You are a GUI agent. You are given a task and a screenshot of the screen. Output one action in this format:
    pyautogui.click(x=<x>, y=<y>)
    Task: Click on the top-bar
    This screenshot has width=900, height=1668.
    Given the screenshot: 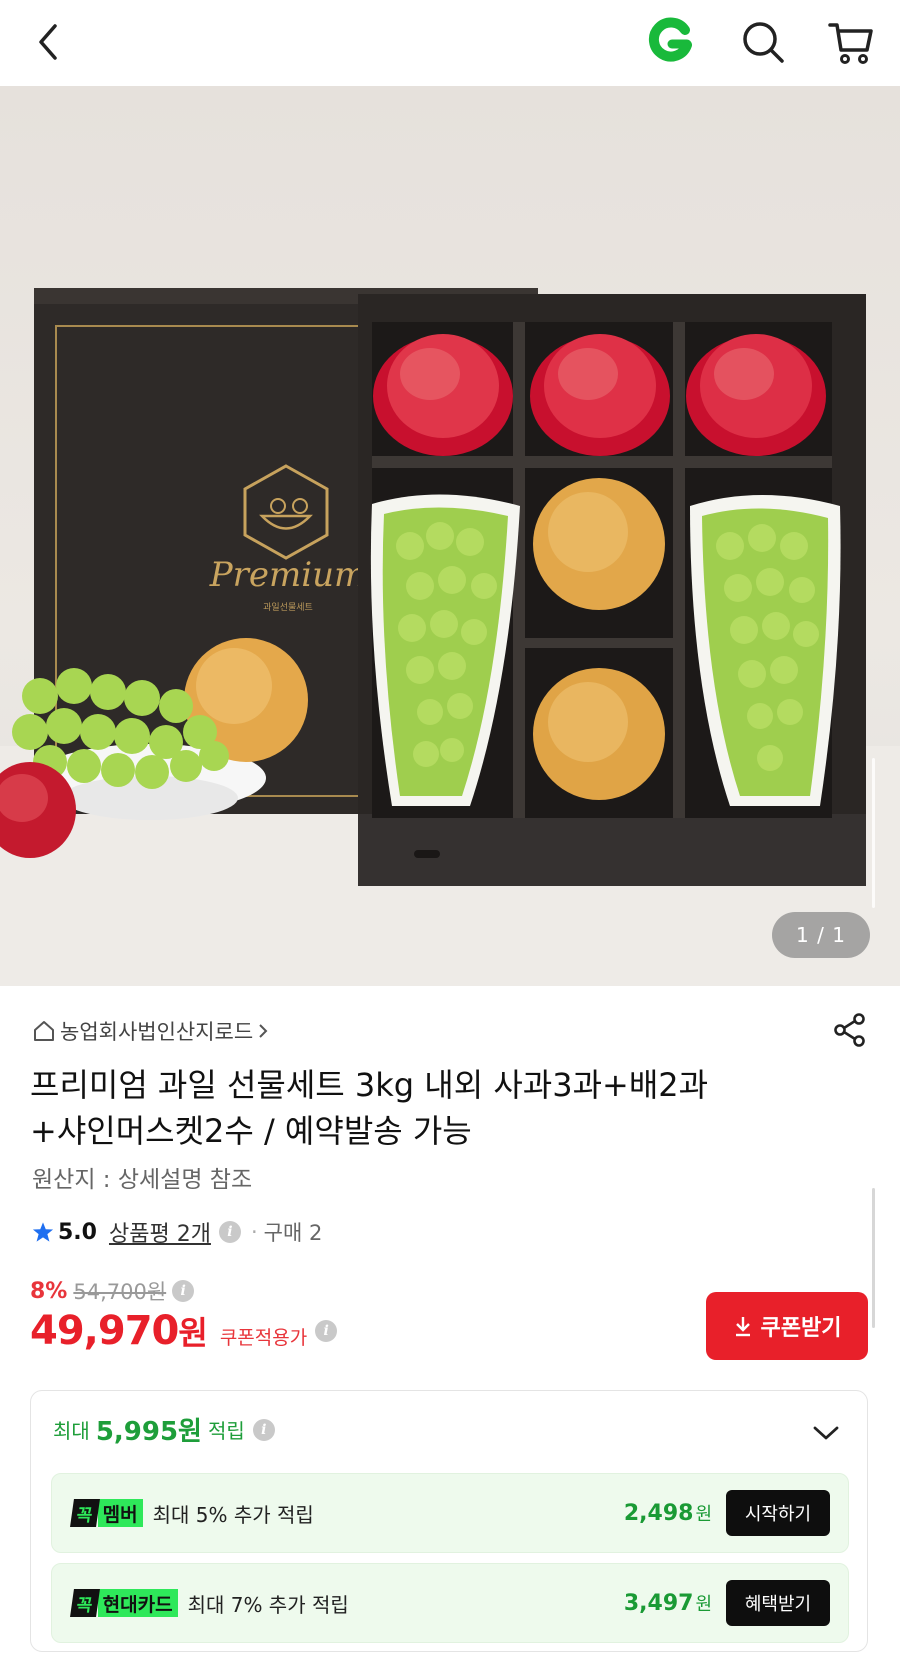 What is the action you would take?
    pyautogui.click(x=450, y=43)
    